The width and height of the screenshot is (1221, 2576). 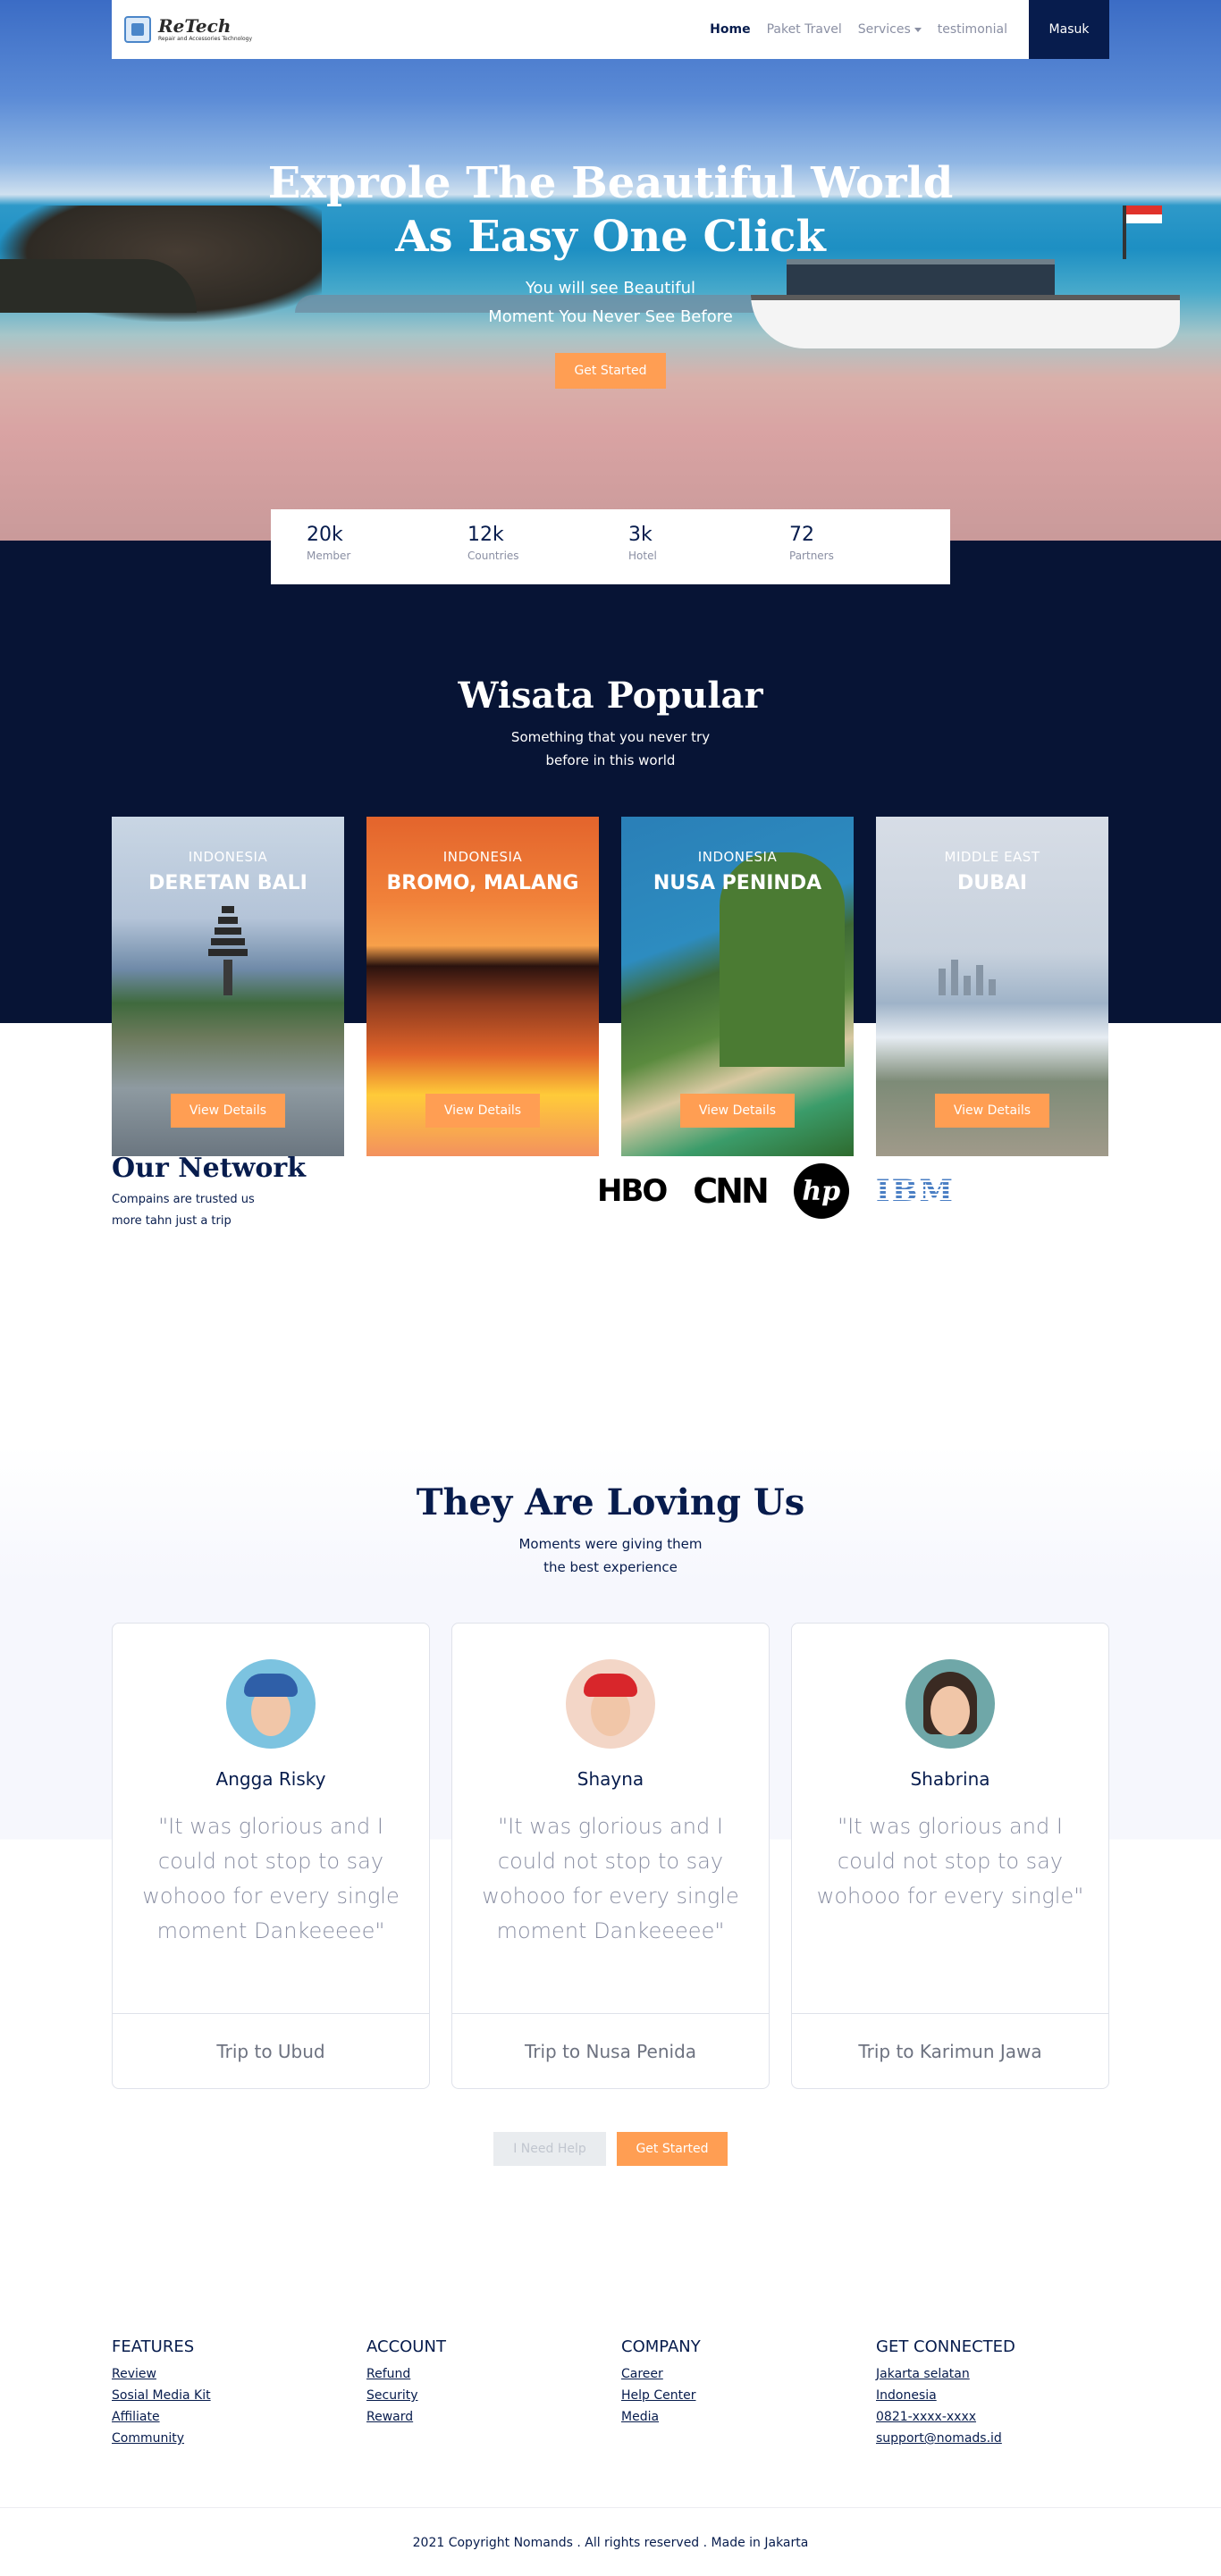 What do you see at coordinates (811, 543) in the screenshot?
I see `stat-partners: 72 Partners` at bounding box center [811, 543].